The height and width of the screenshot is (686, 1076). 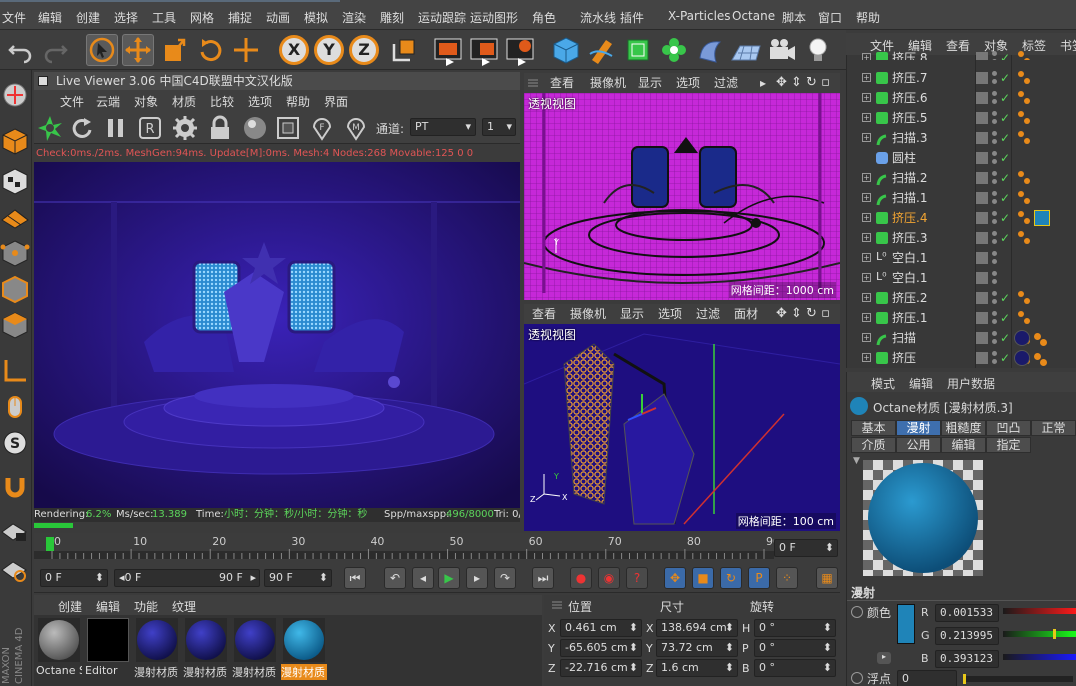 I want to click on attribute-tab: 公用, so click(x=918, y=445).